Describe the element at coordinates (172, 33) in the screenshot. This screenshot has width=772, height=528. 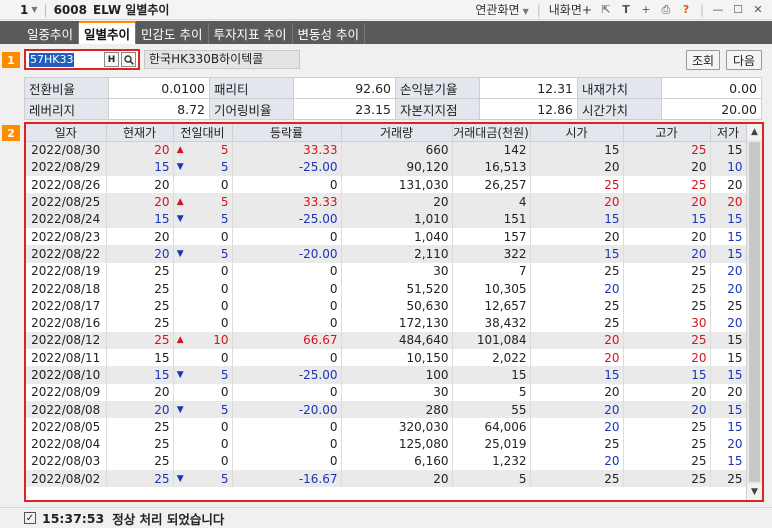
I see `tab-sensitivity-trend: 민감도 추이` at that location.